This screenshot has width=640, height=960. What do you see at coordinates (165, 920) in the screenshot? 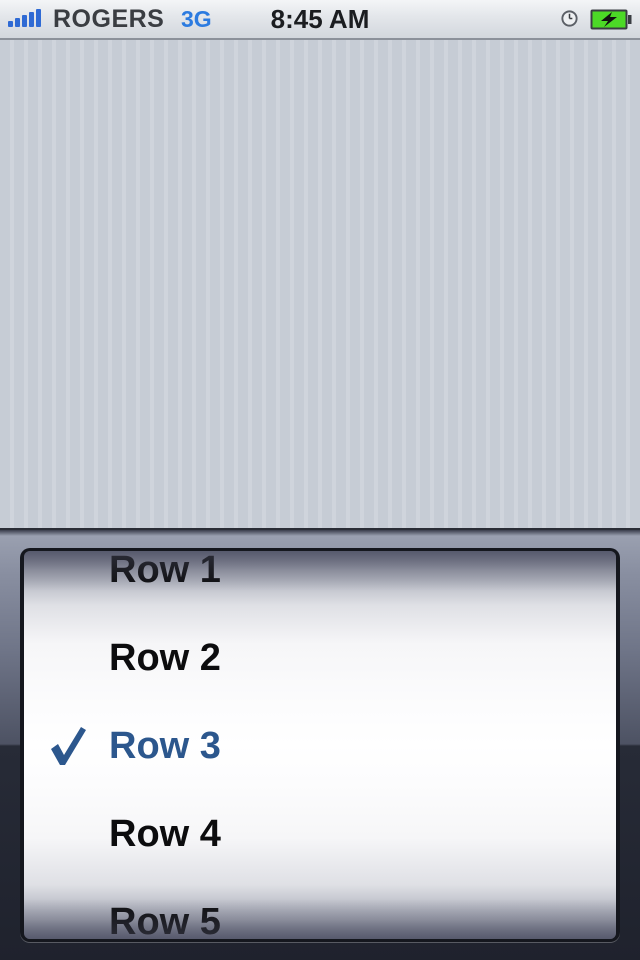
I see `picker-row-label: Row 5` at bounding box center [165, 920].